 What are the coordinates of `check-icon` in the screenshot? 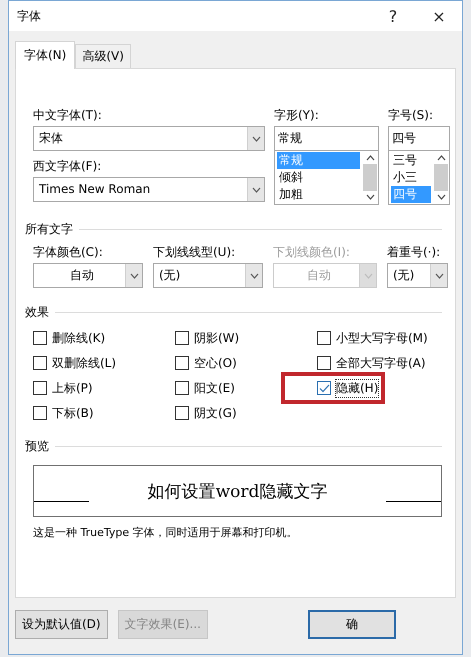 It's located at (324, 388).